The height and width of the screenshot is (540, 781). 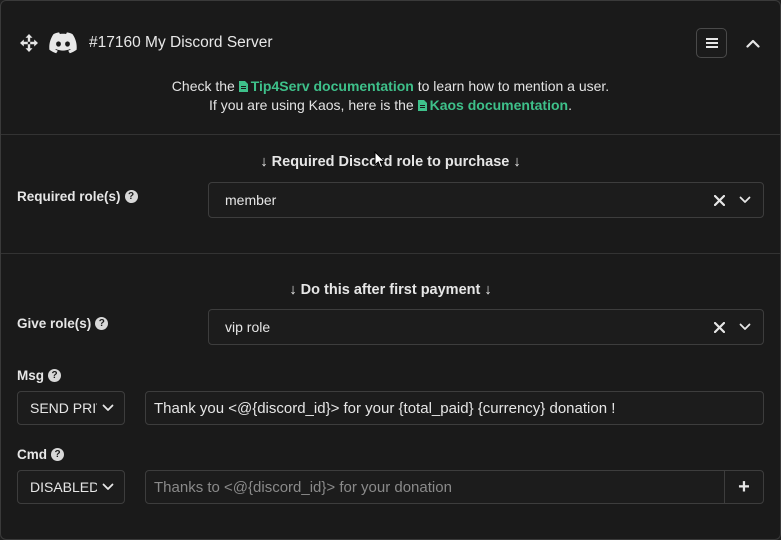 I want to click on cmd-mode-select: DISABLED, so click(x=71, y=487).